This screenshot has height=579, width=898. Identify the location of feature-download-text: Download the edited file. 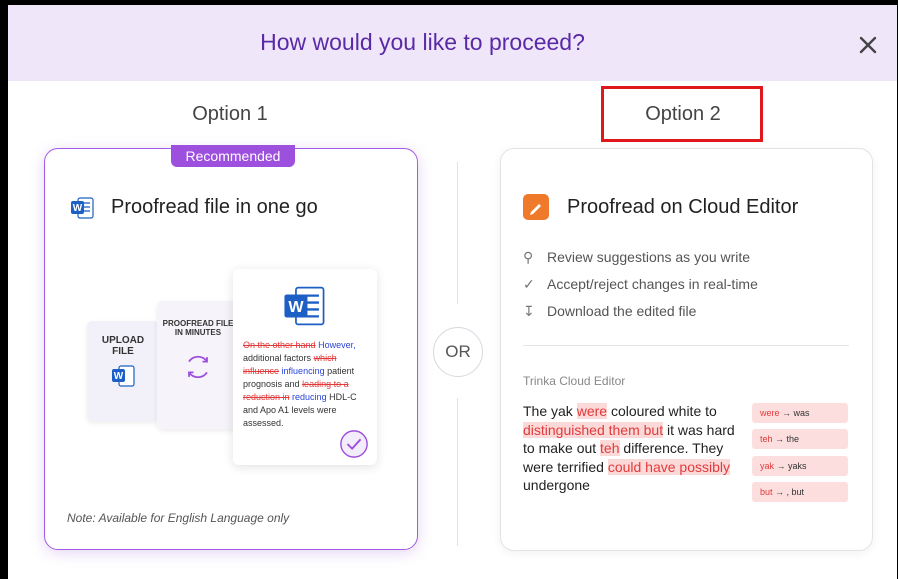
(622, 311).